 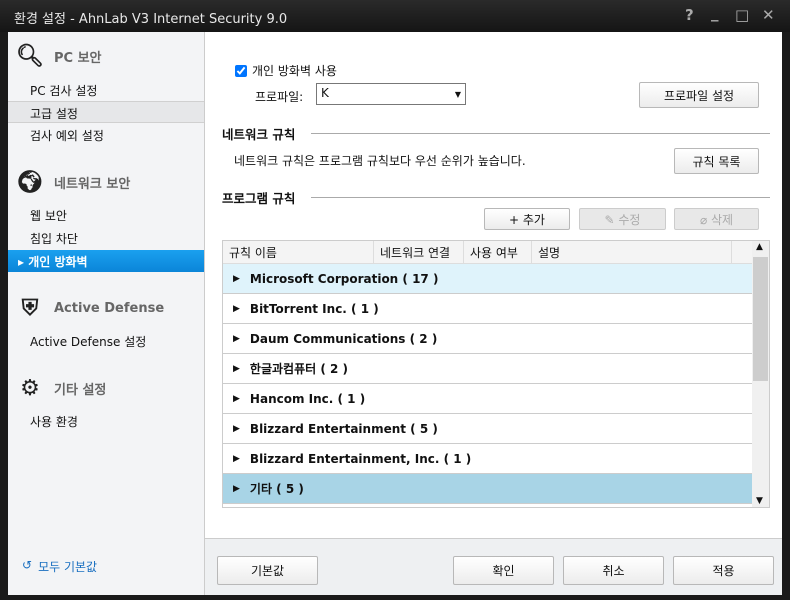 I want to click on column-header: 설명, so click(x=632, y=252).